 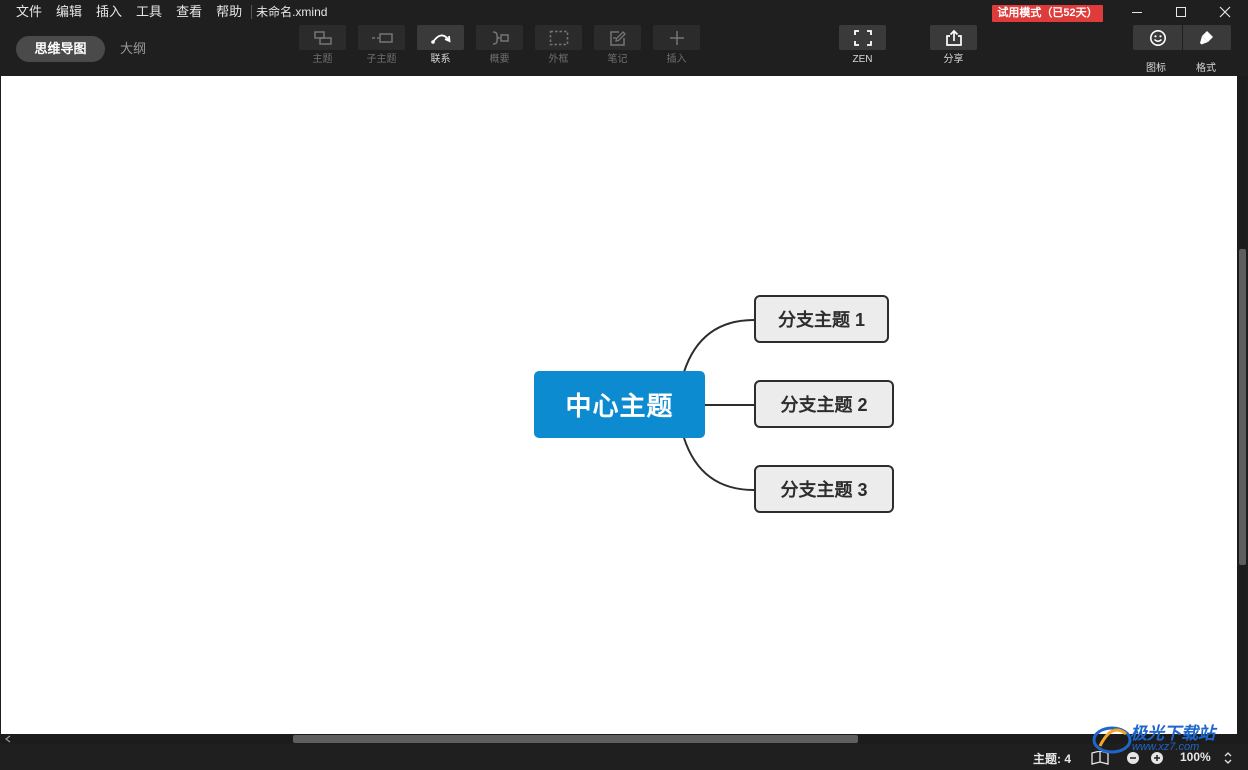 What do you see at coordinates (1156, 68) in the screenshot?
I see `icon-panel-label: 图标` at bounding box center [1156, 68].